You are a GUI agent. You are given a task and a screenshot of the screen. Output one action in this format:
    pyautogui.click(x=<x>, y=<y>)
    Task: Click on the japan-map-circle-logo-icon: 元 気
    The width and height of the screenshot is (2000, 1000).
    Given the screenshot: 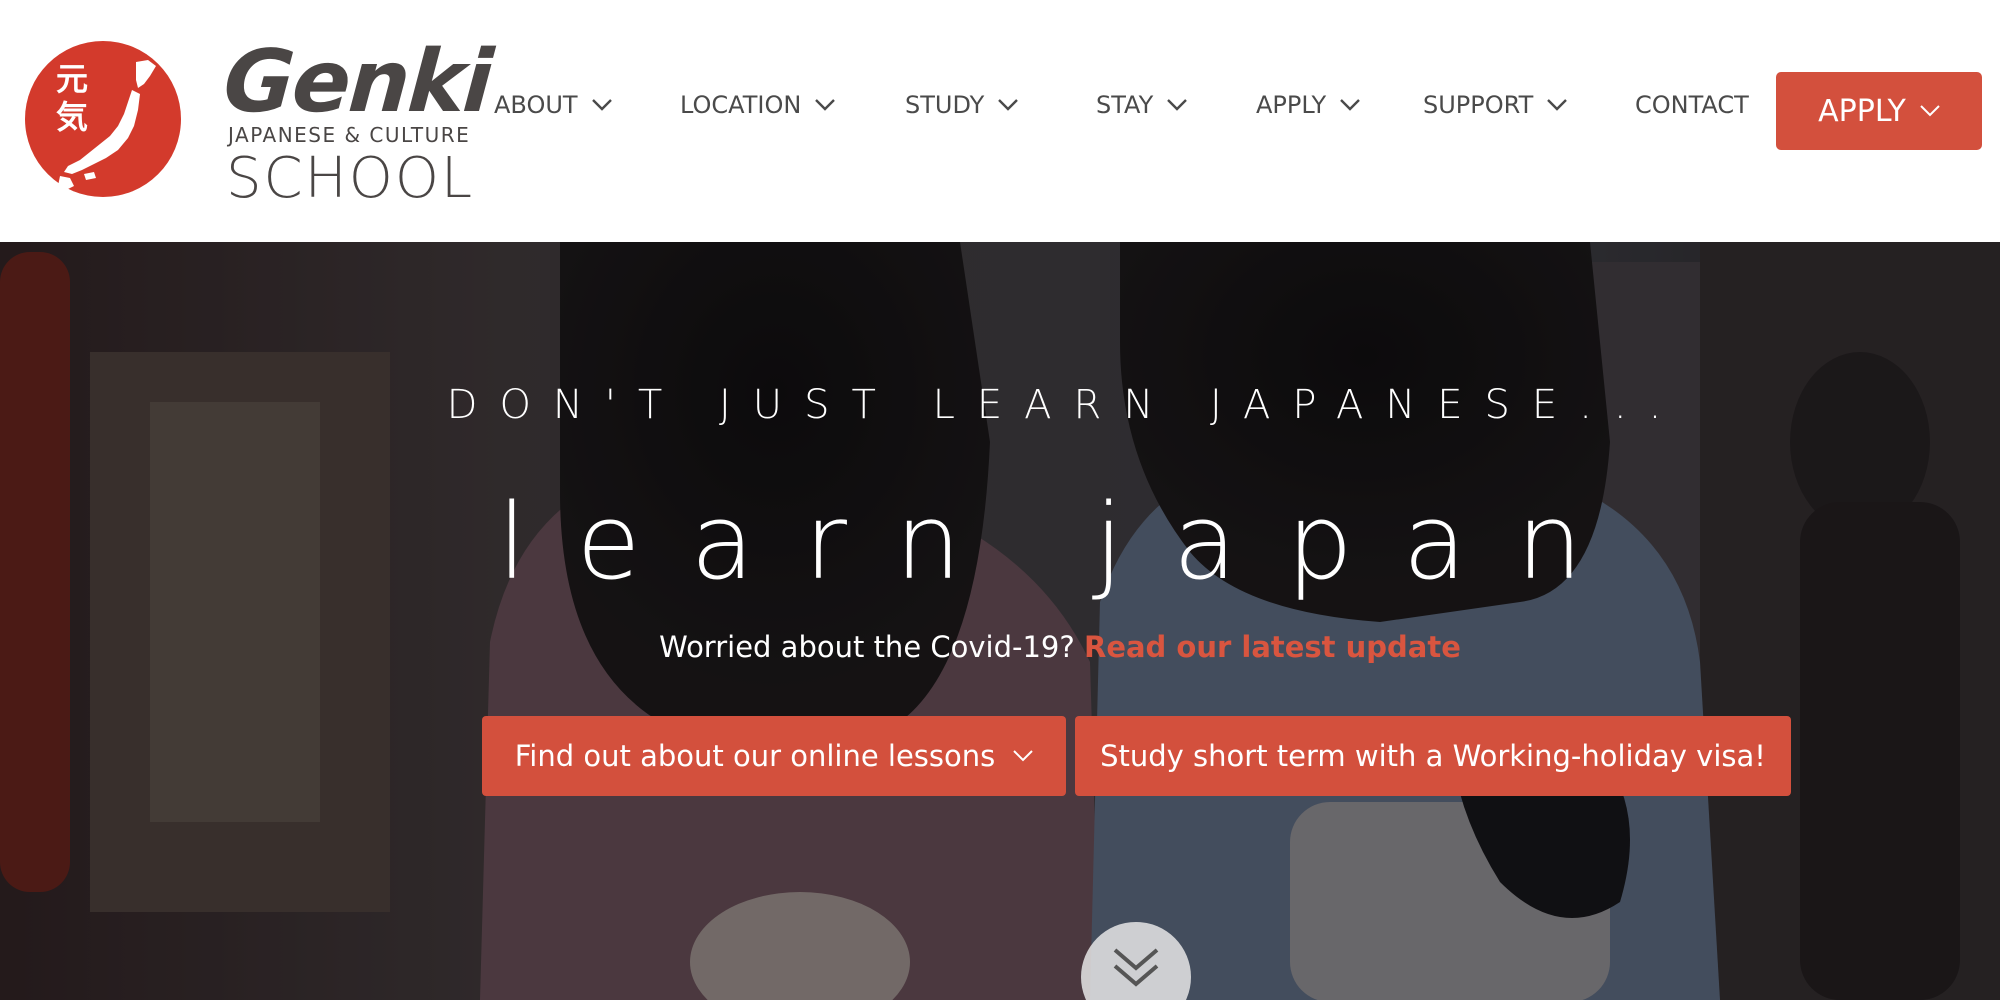 What is the action you would take?
    pyautogui.click(x=103, y=119)
    